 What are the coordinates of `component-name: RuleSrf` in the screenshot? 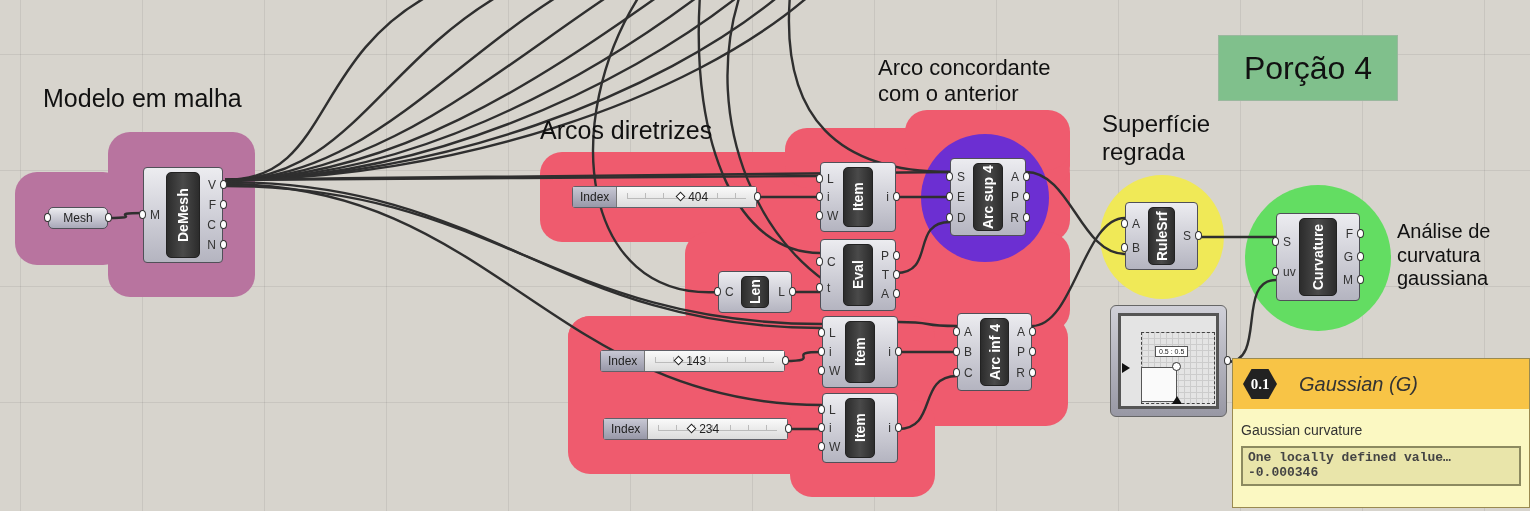 It's located at (1161, 236).